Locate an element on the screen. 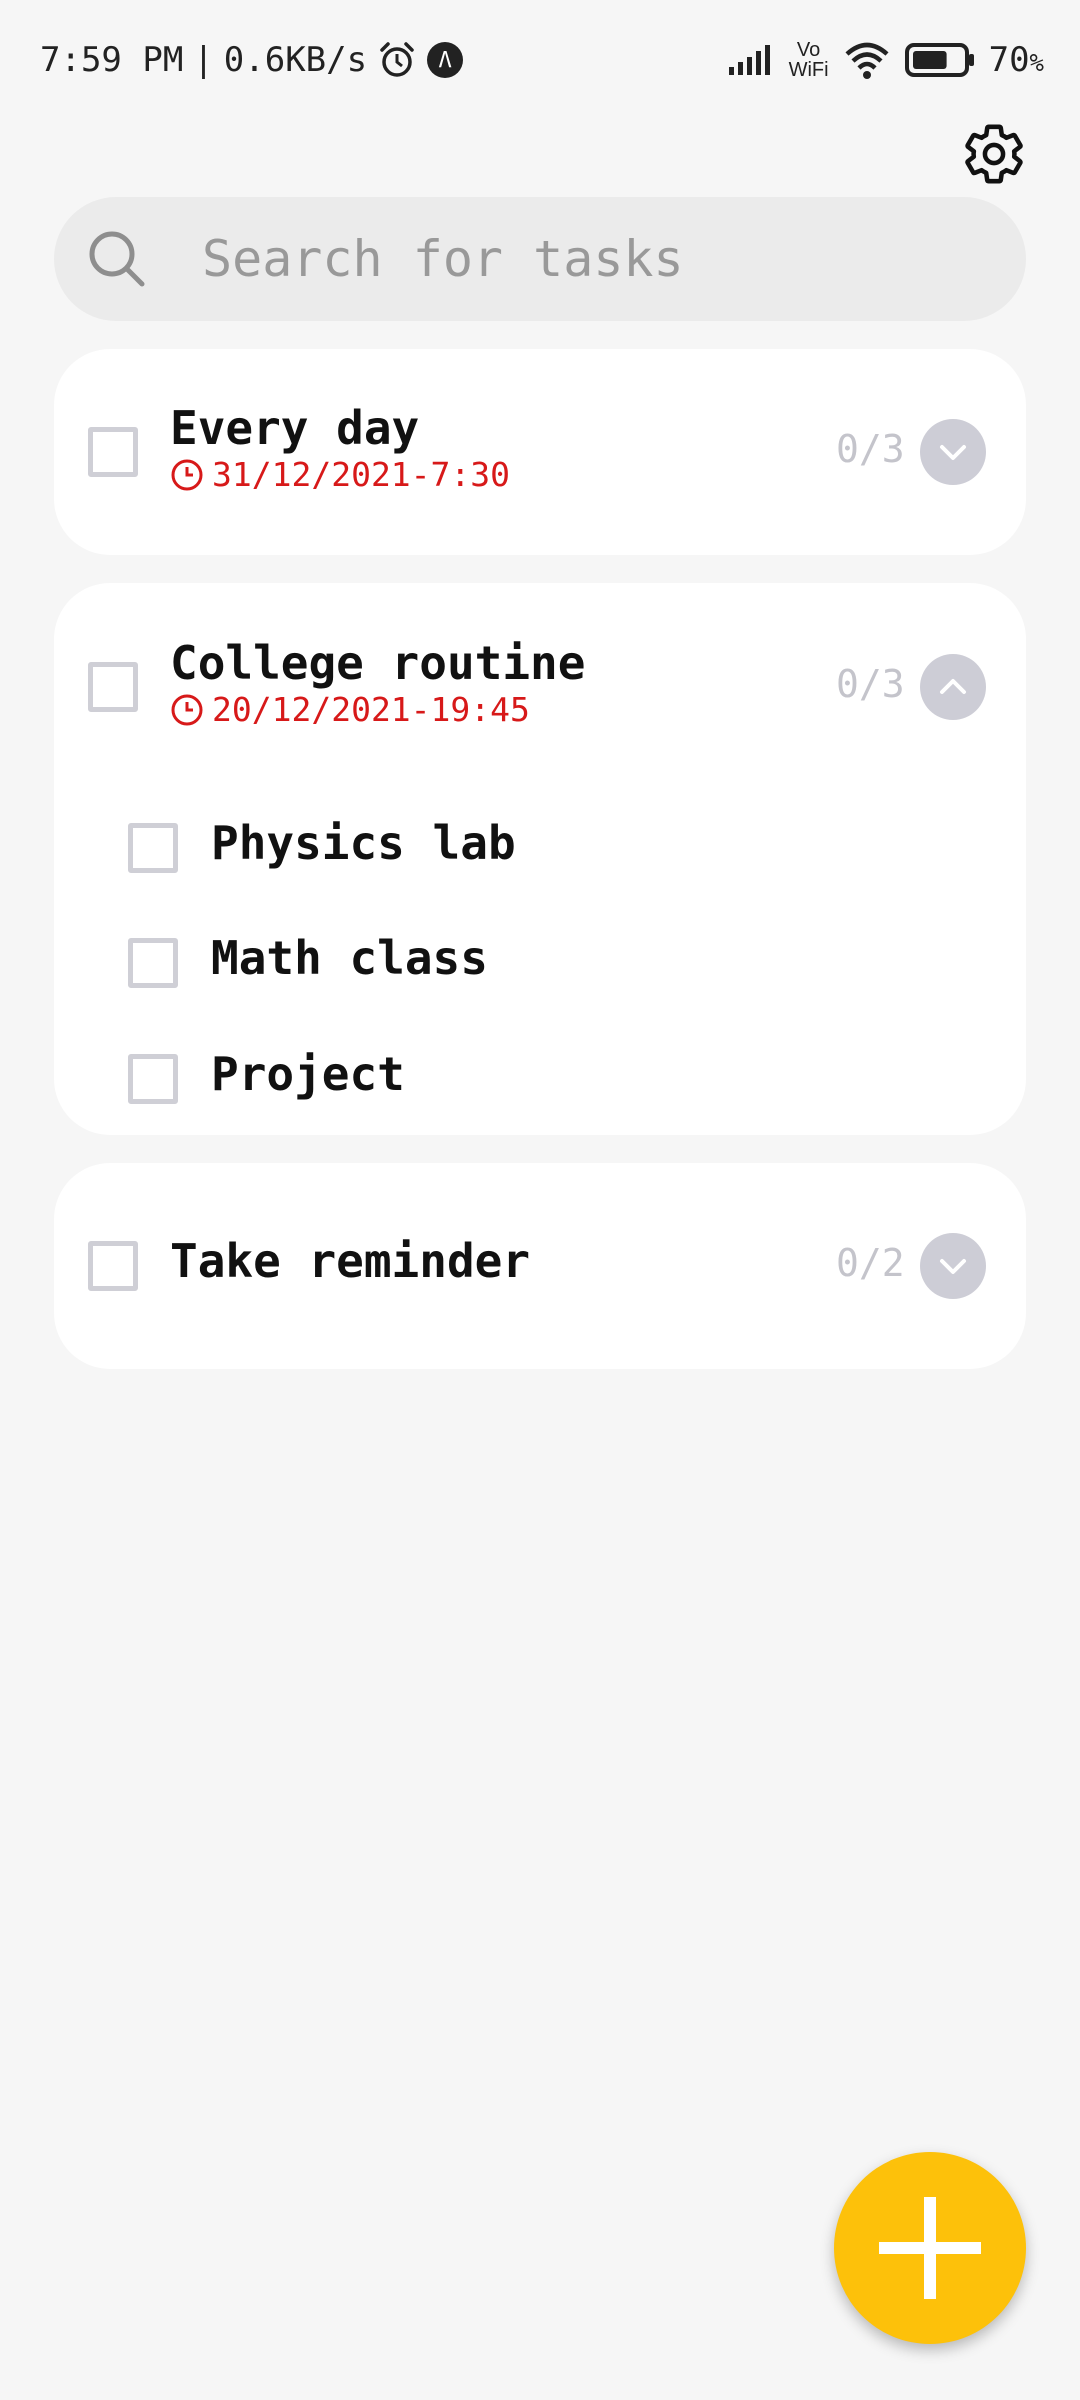 Image resolution: width=1080 pixels, height=2400 pixels. vowifi-bottom: WiFi is located at coordinates (808, 70).